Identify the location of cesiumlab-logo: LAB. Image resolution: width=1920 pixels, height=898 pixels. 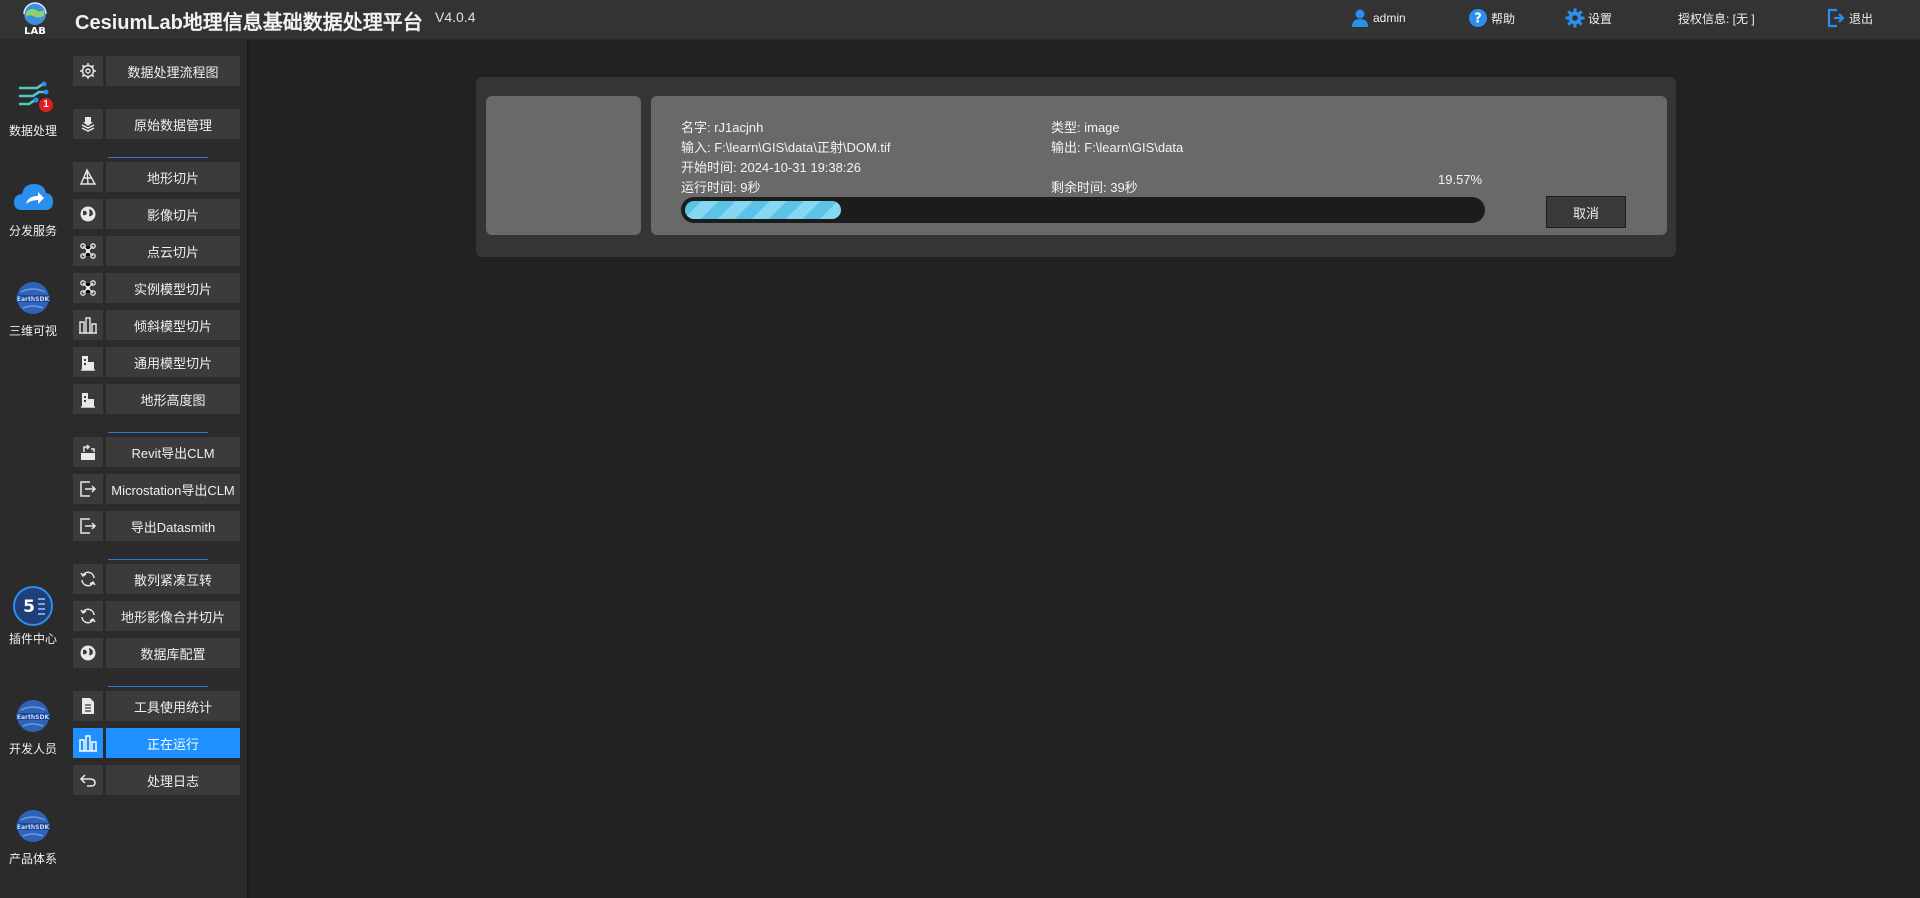
(35, 19).